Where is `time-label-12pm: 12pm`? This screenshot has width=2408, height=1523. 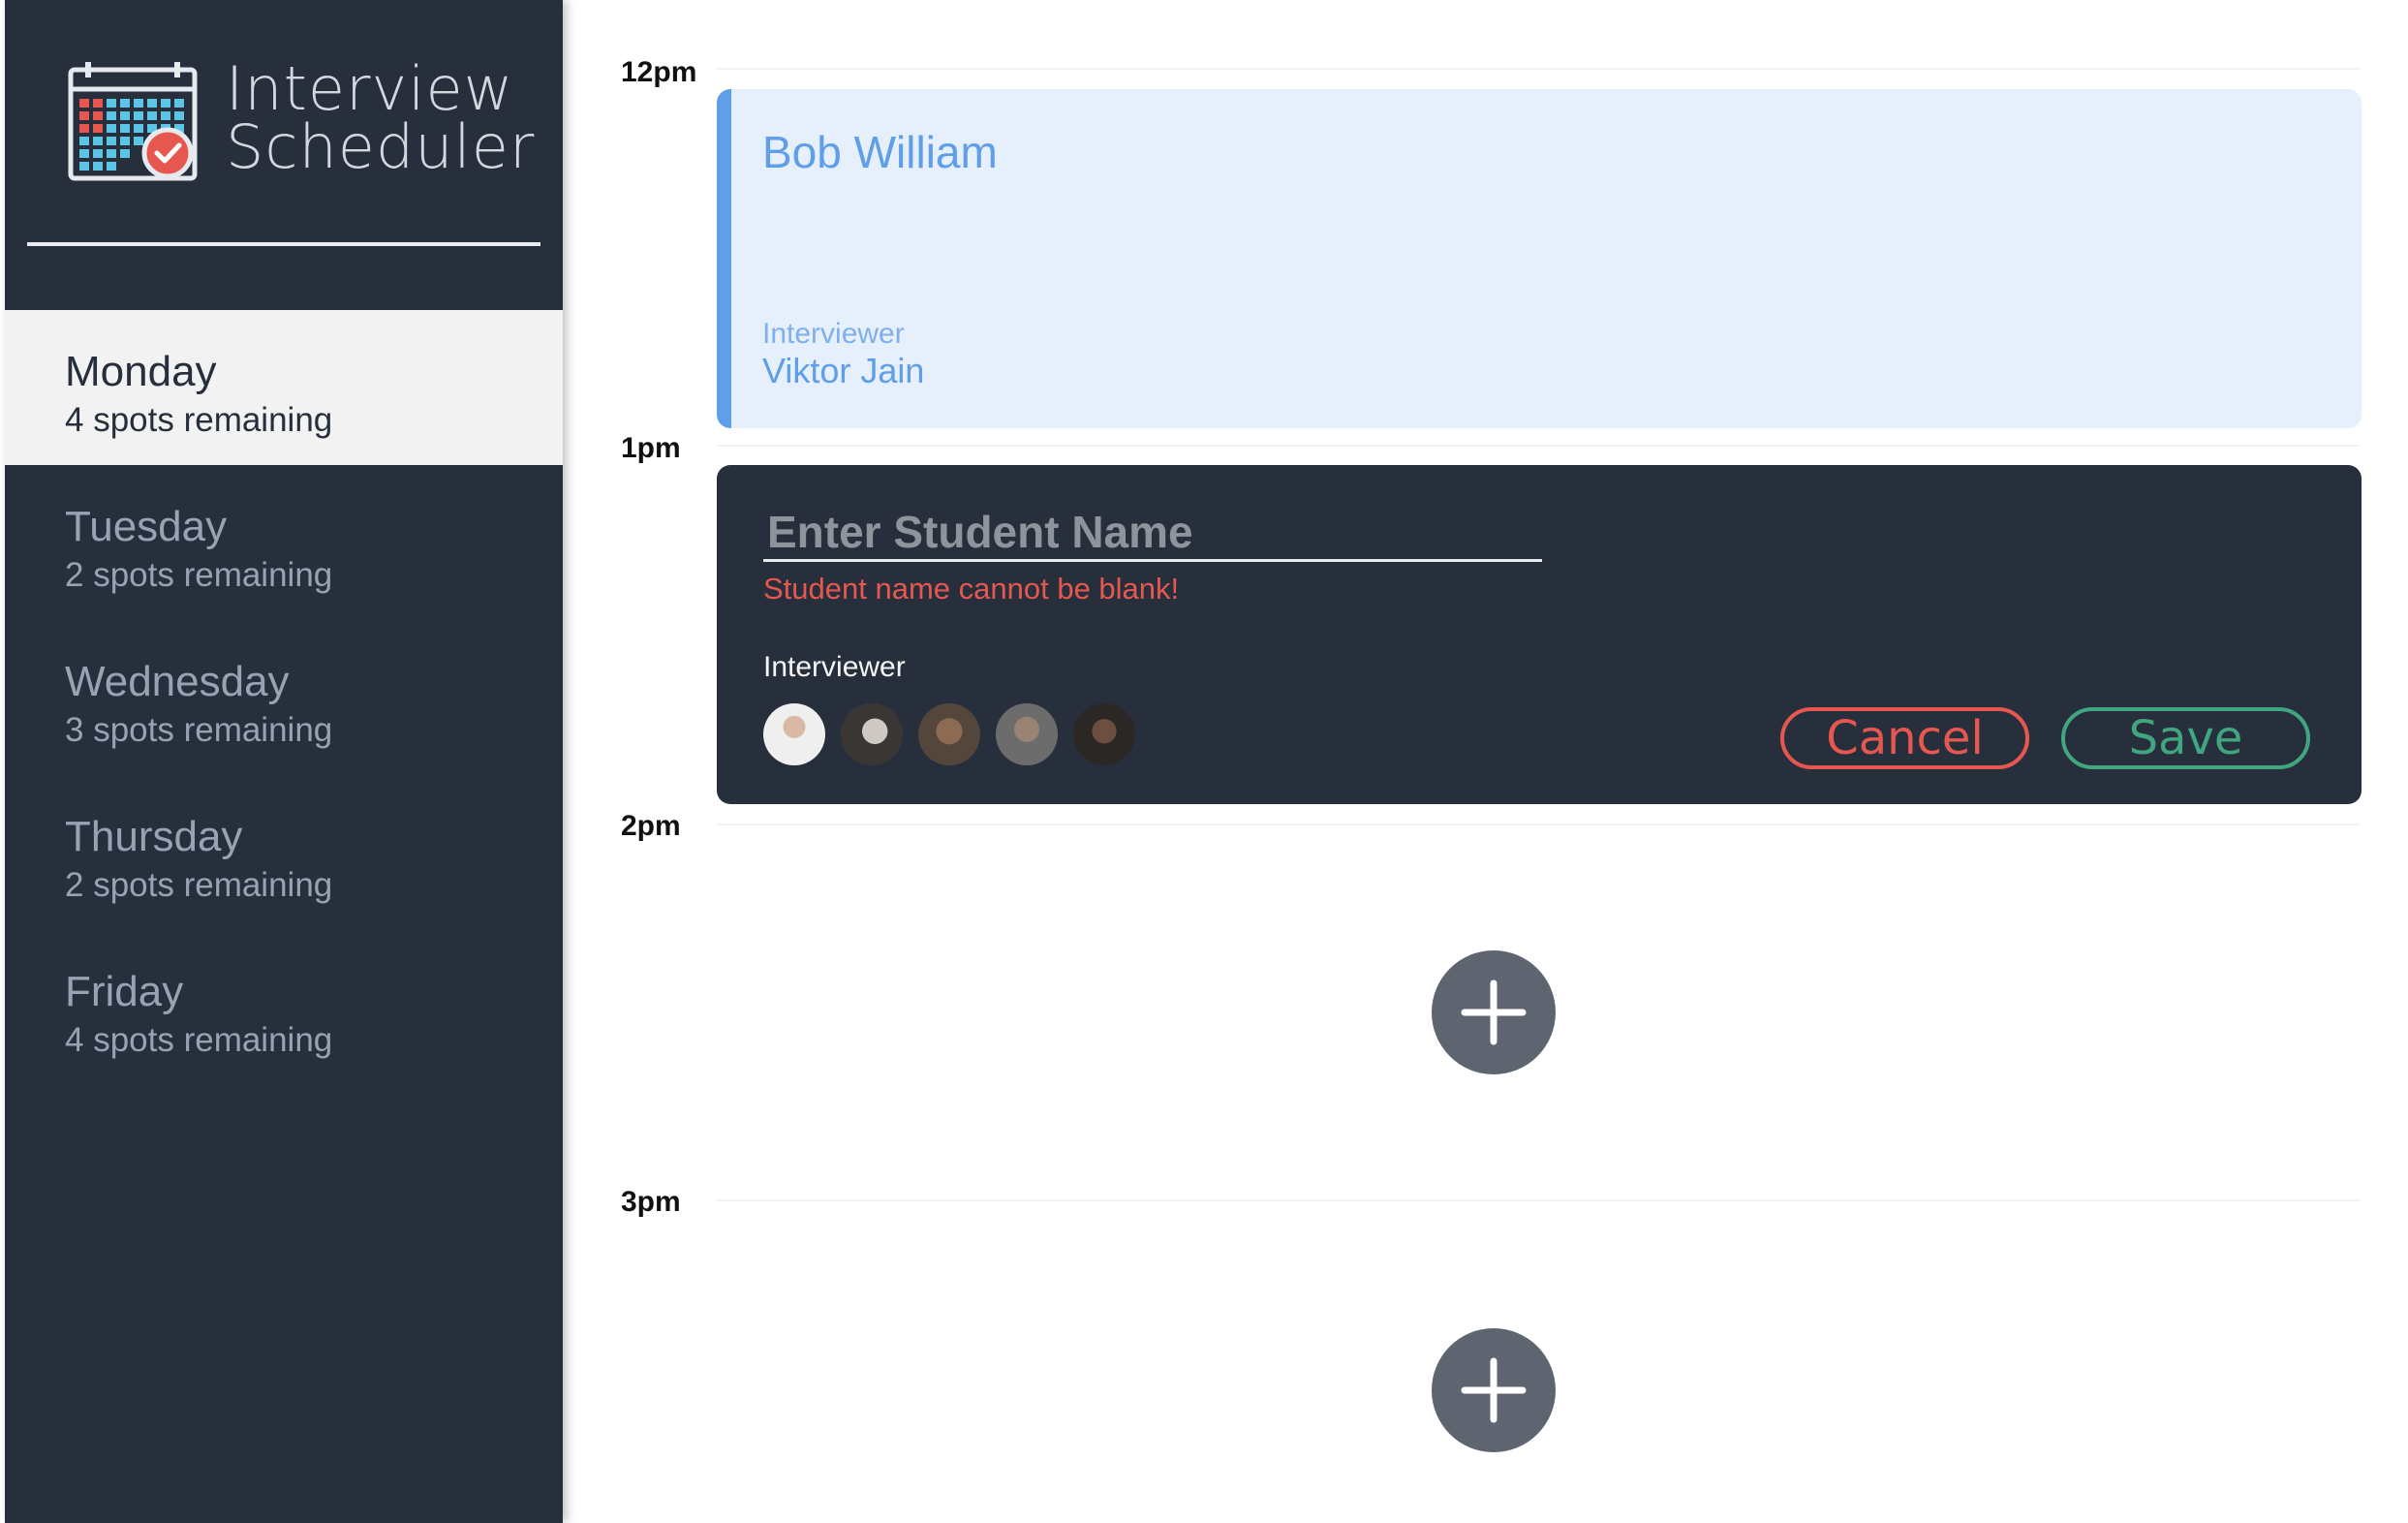 time-label-12pm: 12pm is located at coordinates (659, 72).